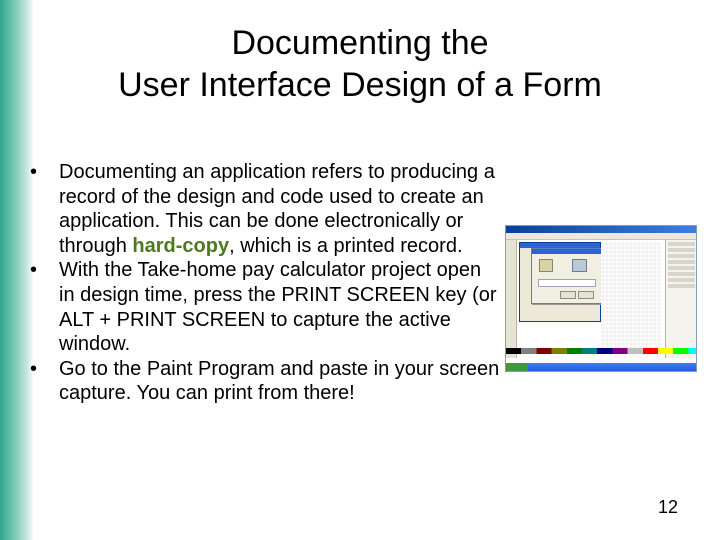 This screenshot has height=540, width=720. I want to click on dialog-cancel-button, so click(586, 295).